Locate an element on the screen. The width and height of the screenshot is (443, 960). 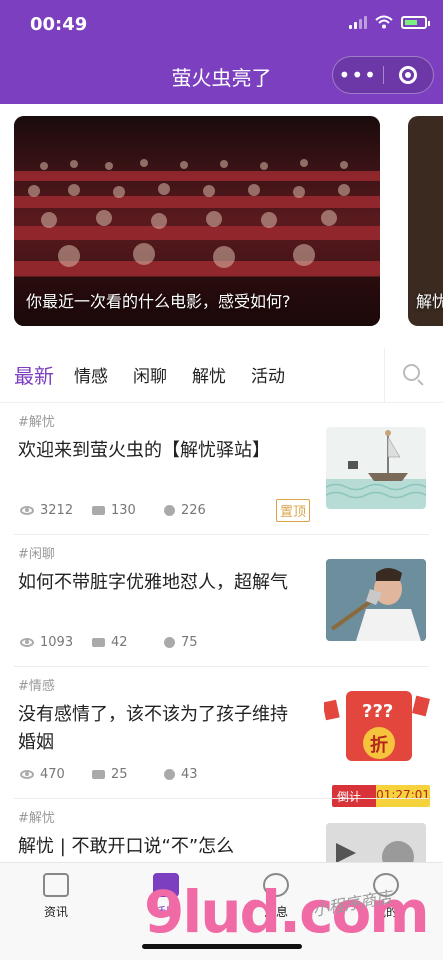
close-ring-icon is located at coordinates (408, 75).